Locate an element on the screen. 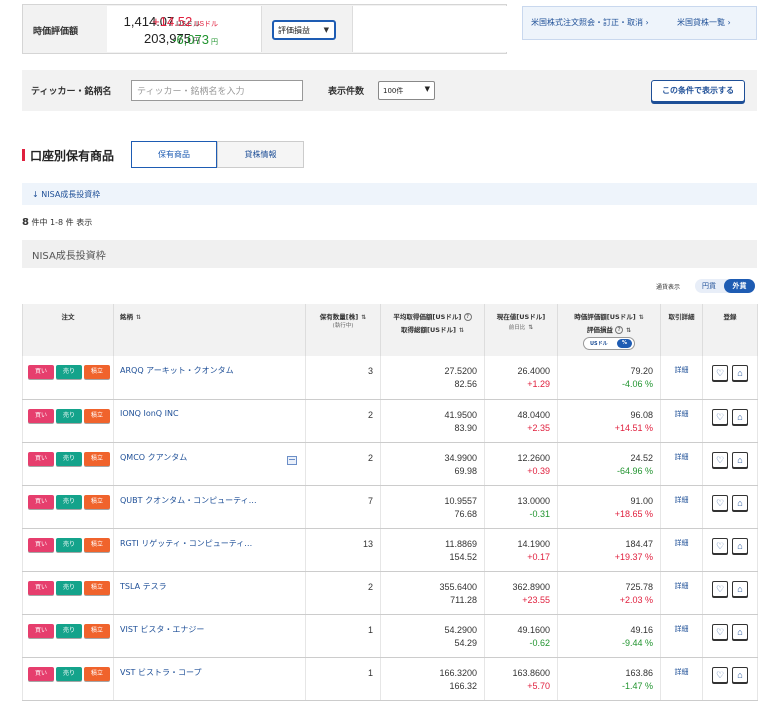 Image resolution: width=775 pixels, height=711 pixels. order-cell: 買い 売り 積立 is located at coordinates (68, 378).